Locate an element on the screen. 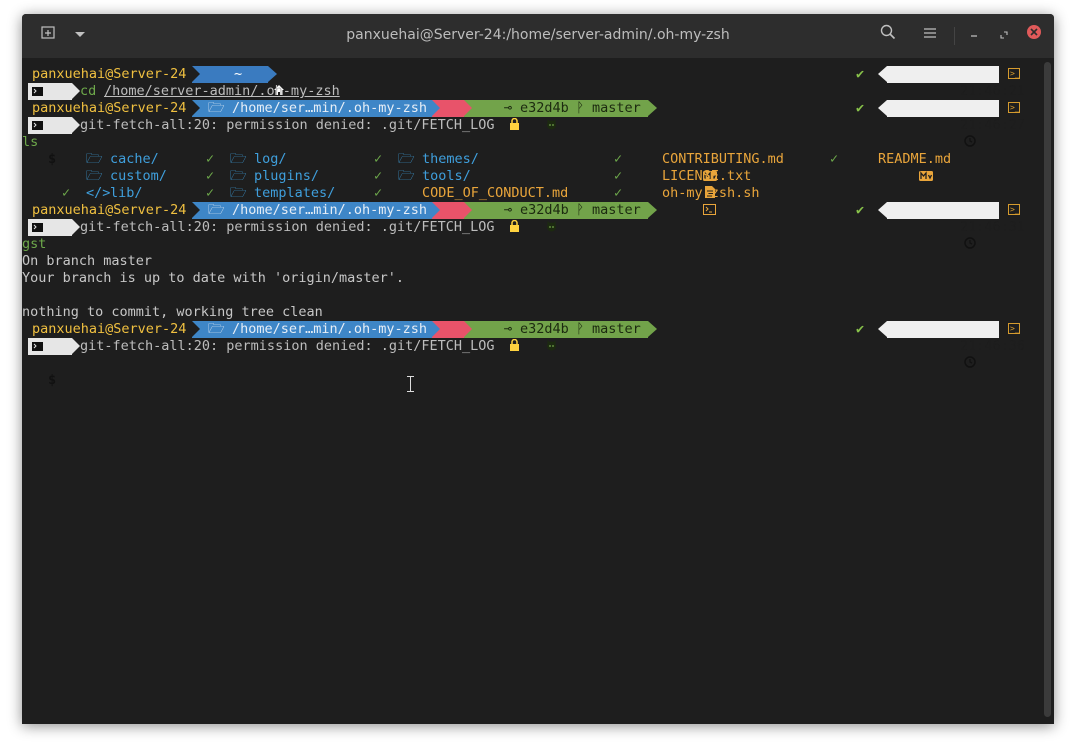 This screenshot has width=1076, height=754. time-segment: 21:46:36 is located at coordinates (956, 344).